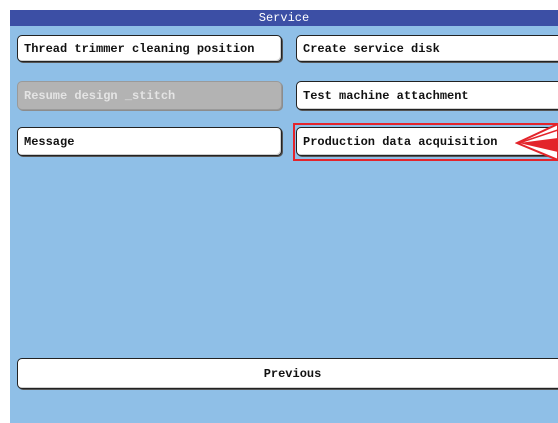  Describe the element at coordinates (427, 95) in the screenshot. I see `test-machine-attachment-button: Test machine attachment` at that location.